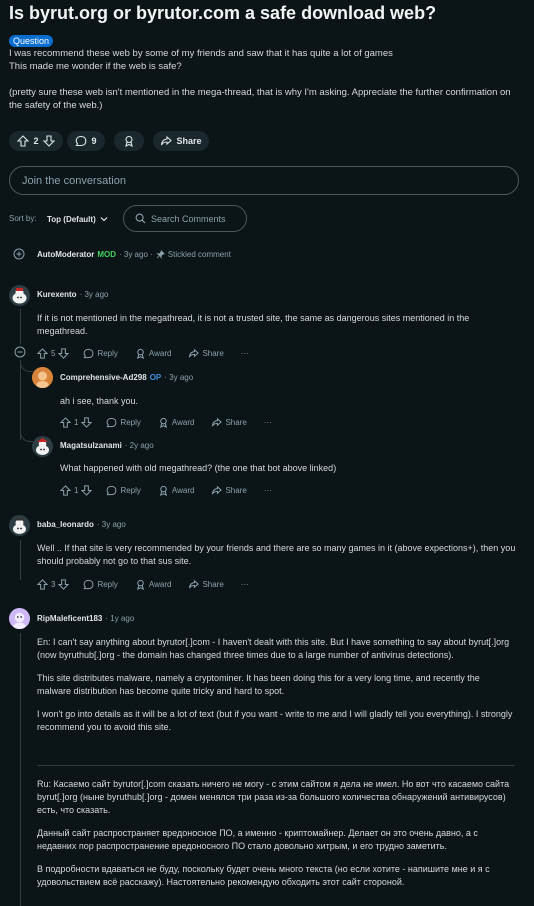 This screenshot has height=906, width=534. I want to click on comment-time: · 2y ago, so click(139, 445).